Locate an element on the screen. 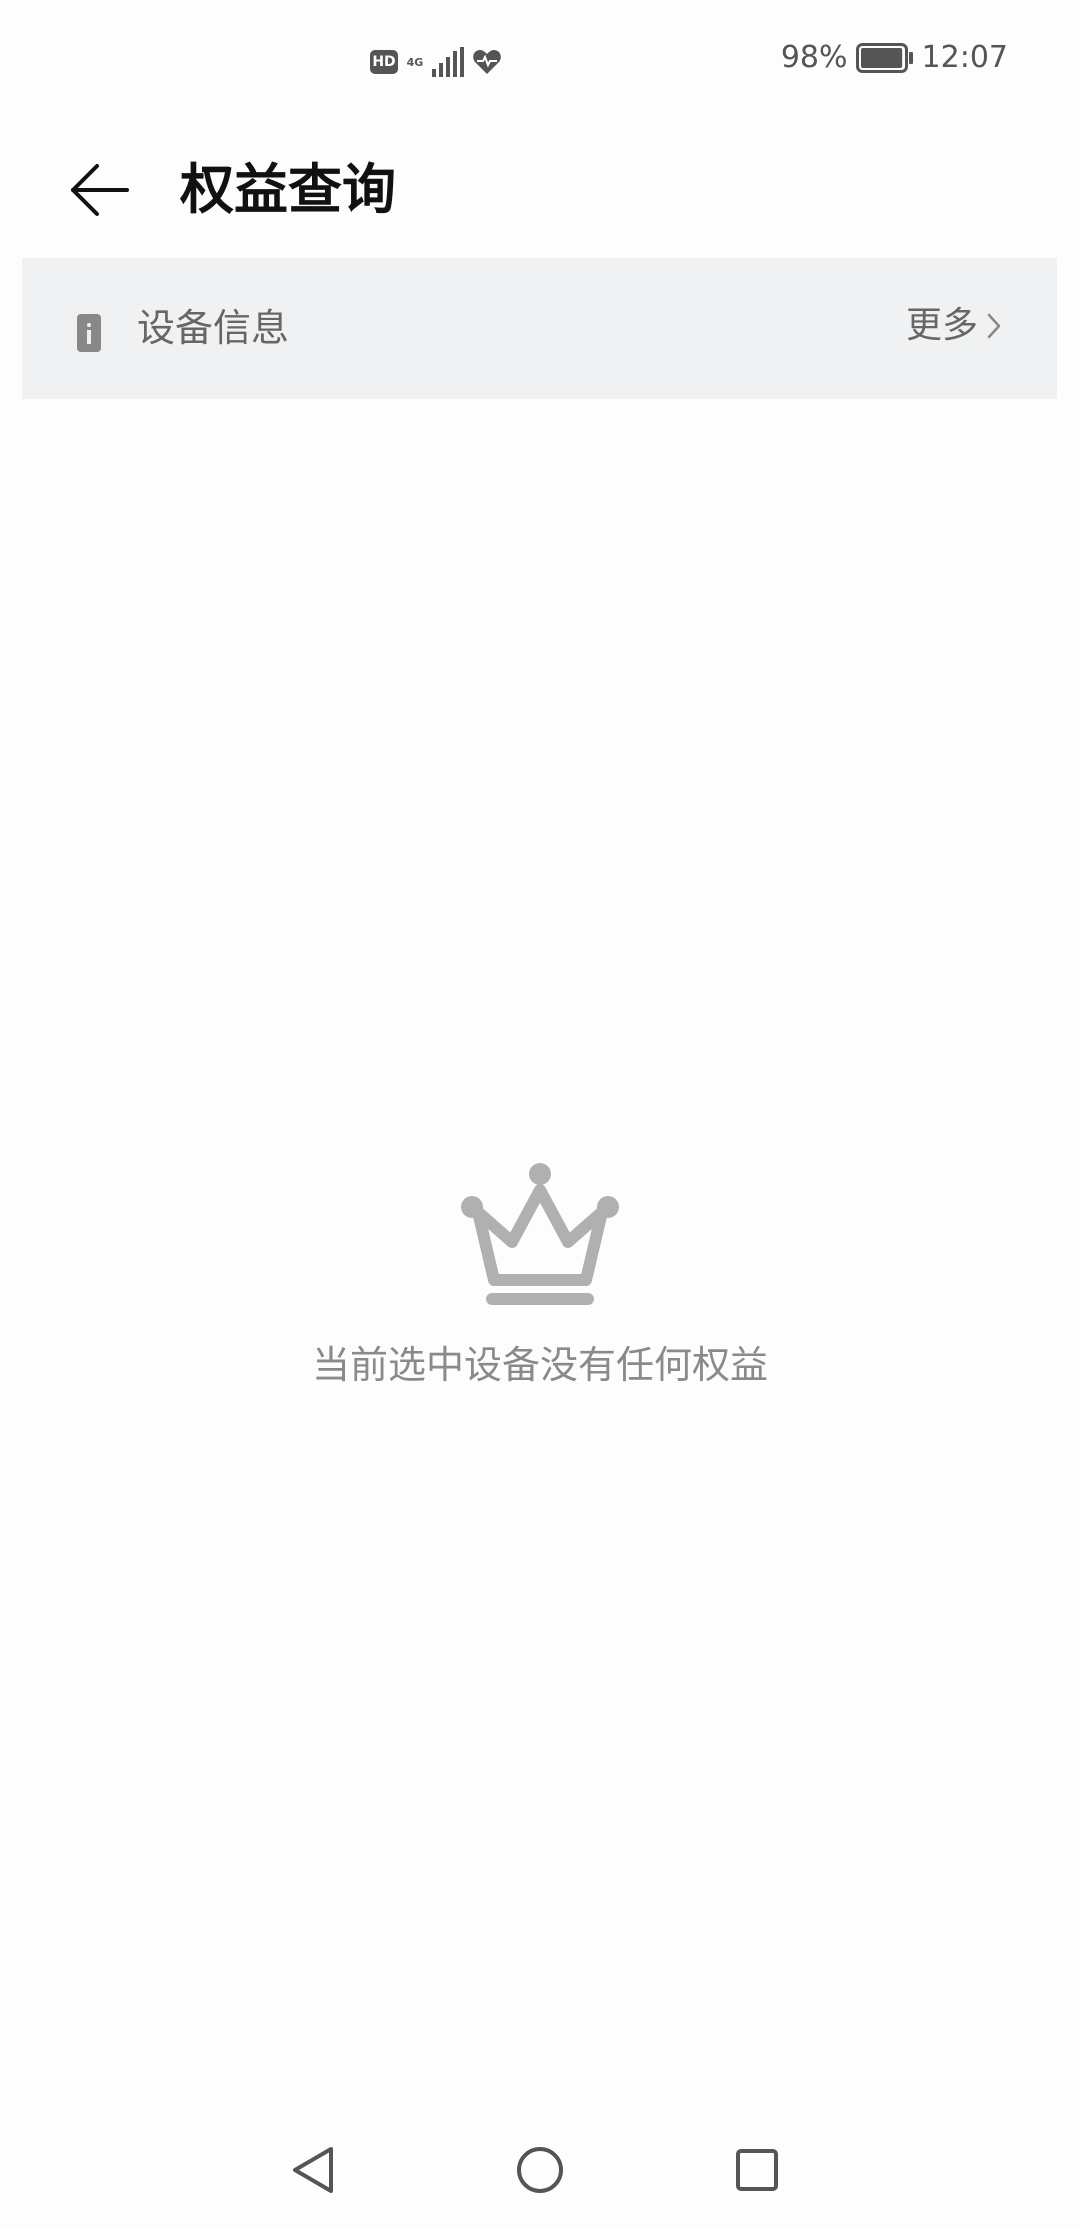 The height and width of the screenshot is (2228, 1080). recents-square-icon is located at coordinates (757, 2170).